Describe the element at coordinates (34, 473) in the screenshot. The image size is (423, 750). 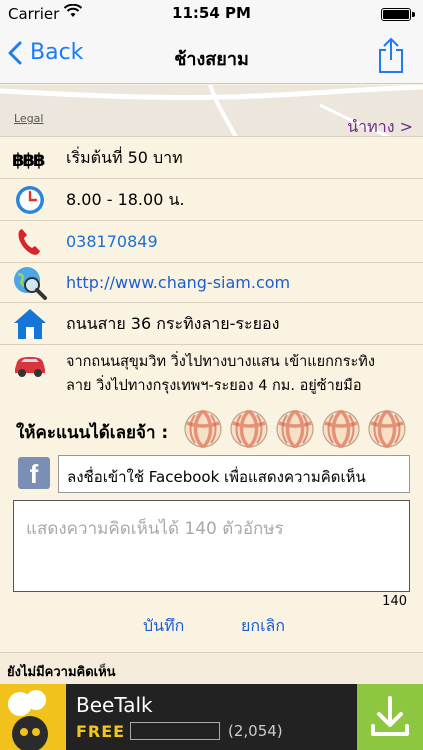
I see `facebook-icon: f` at that location.